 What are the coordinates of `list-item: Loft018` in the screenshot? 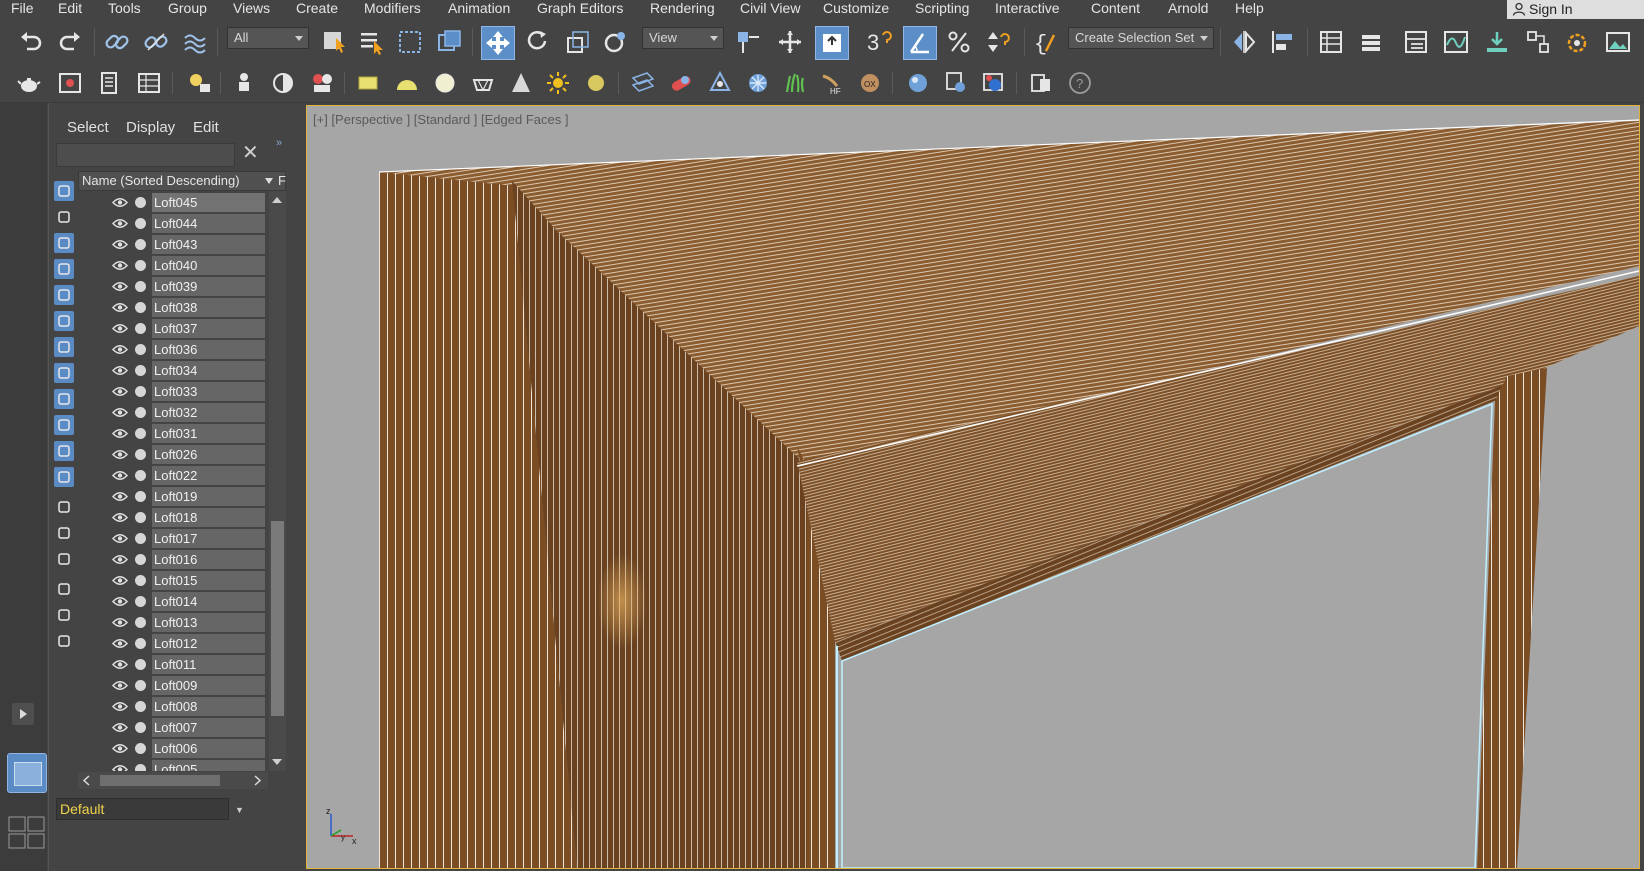 It's located at (173, 517).